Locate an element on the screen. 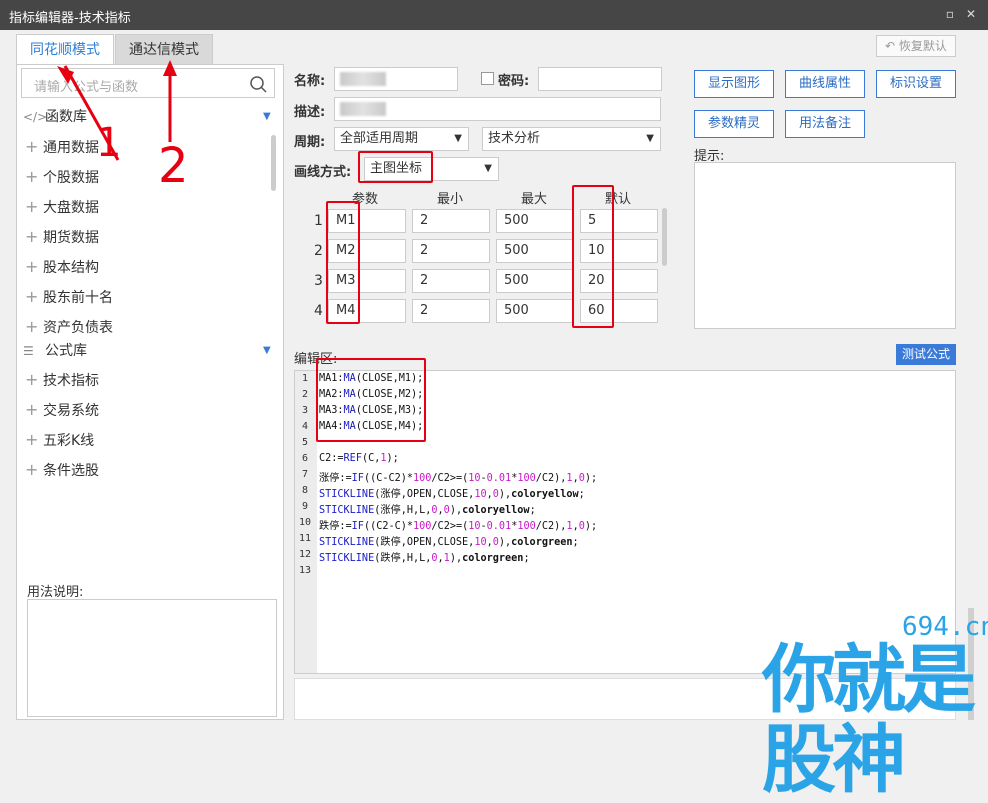 The image size is (988, 803). window-title: 指标编辑器-技术指标 is located at coordinates (70, 18).